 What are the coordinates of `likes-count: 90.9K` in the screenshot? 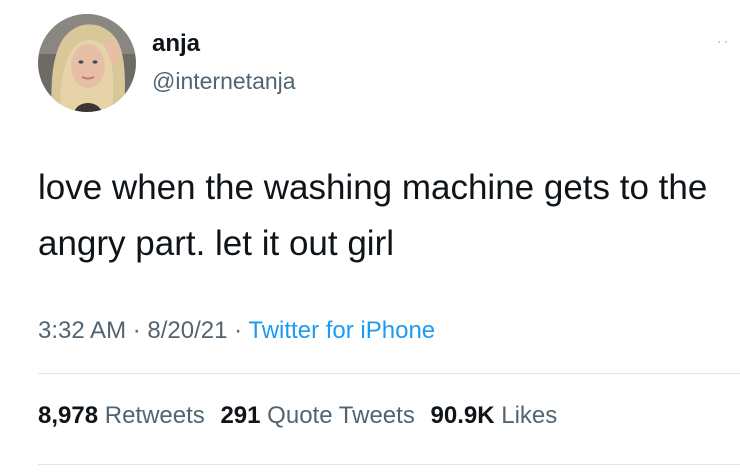 It's located at (462, 415).